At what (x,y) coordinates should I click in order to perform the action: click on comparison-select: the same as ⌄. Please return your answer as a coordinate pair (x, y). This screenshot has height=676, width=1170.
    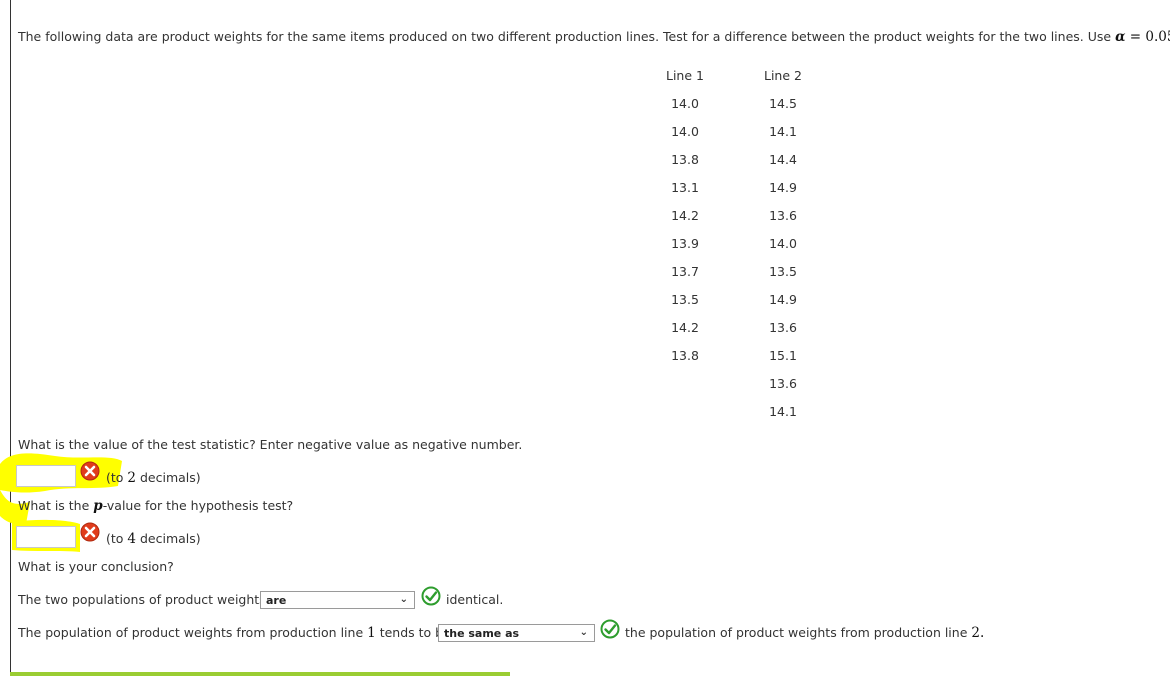
    Looking at the image, I should click on (516, 633).